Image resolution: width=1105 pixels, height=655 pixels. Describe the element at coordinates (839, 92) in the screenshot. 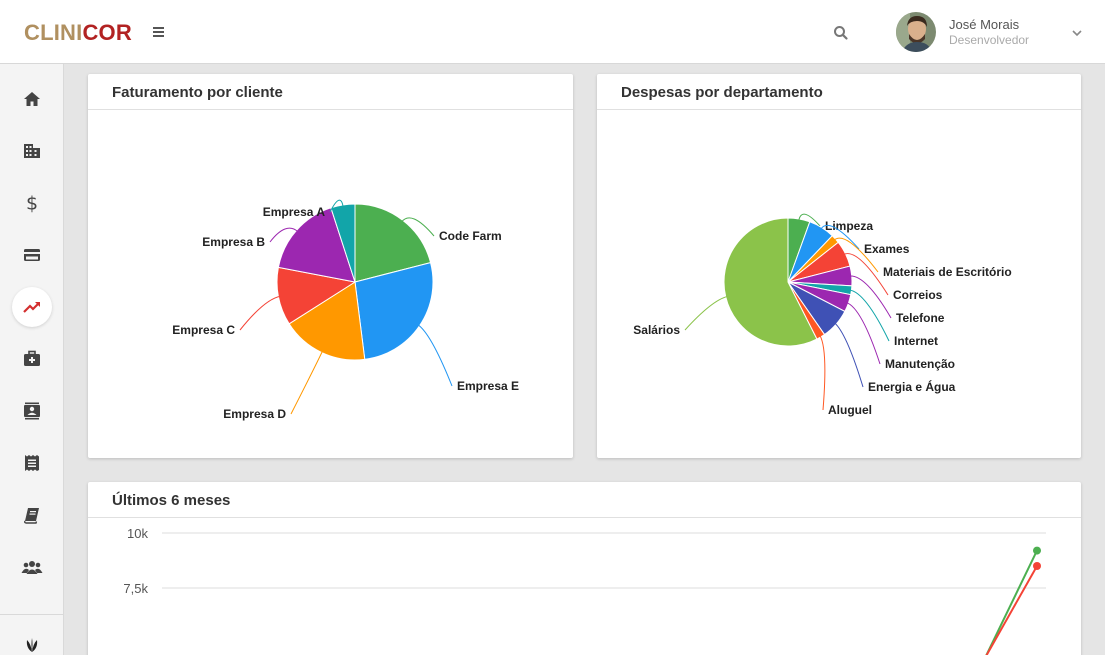

I see `card-title: Despesas por departamento` at that location.